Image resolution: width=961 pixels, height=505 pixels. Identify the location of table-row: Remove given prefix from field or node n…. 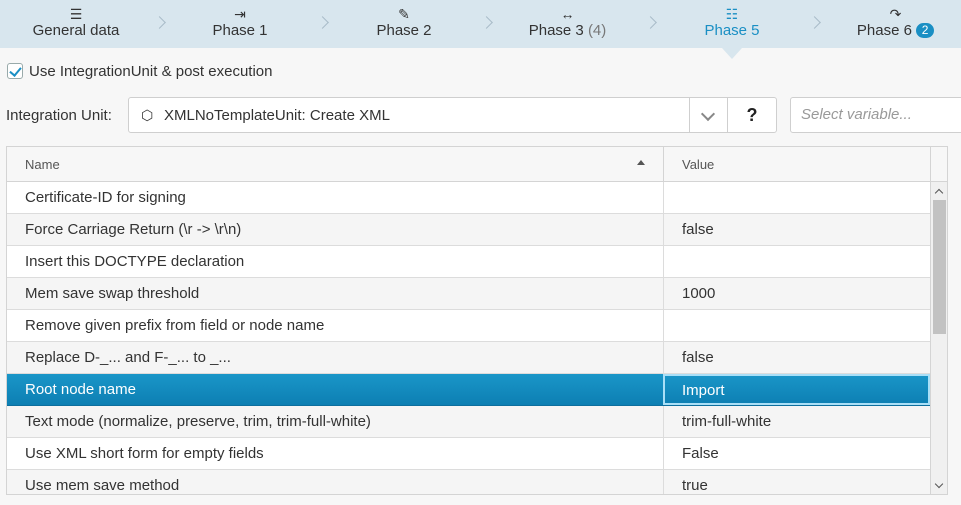
(468, 326).